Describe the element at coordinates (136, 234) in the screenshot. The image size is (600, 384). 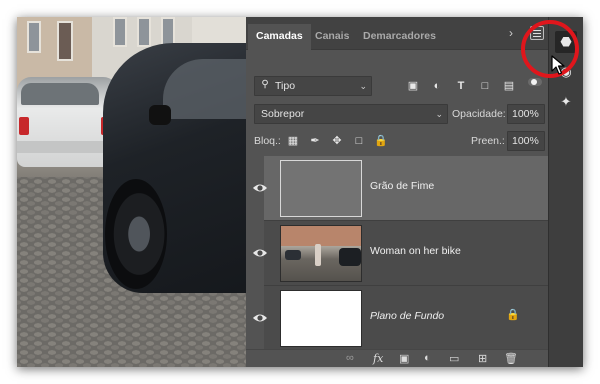
I see `dark-car-wheel` at that location.